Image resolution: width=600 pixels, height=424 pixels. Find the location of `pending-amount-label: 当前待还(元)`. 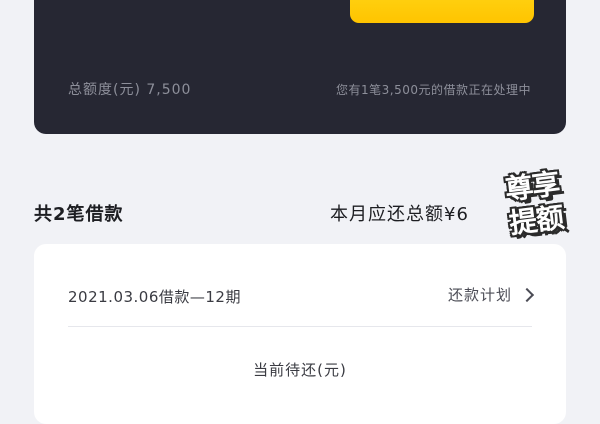

pending-amount-label: 当前待还(元) is located at coordinates (300, 370).